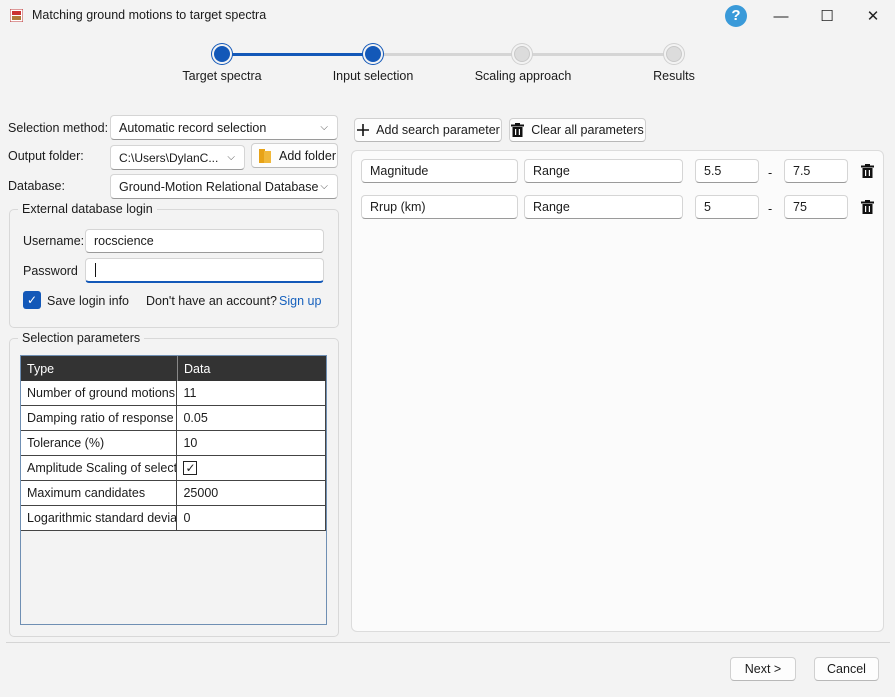  I want to click on param-type-cell: Damping ratio of response s, so click(99, 418).